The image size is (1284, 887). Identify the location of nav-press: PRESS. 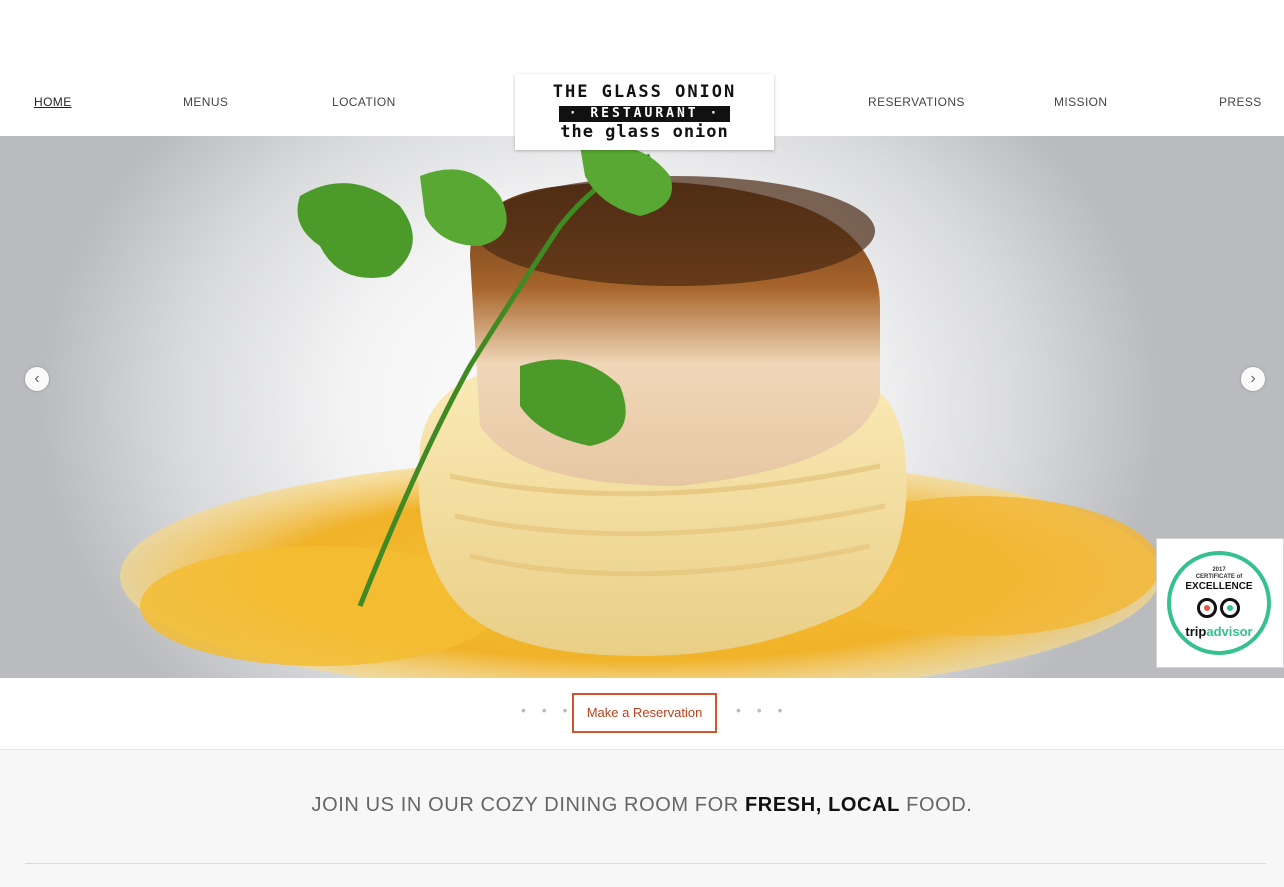
(1240, 102).